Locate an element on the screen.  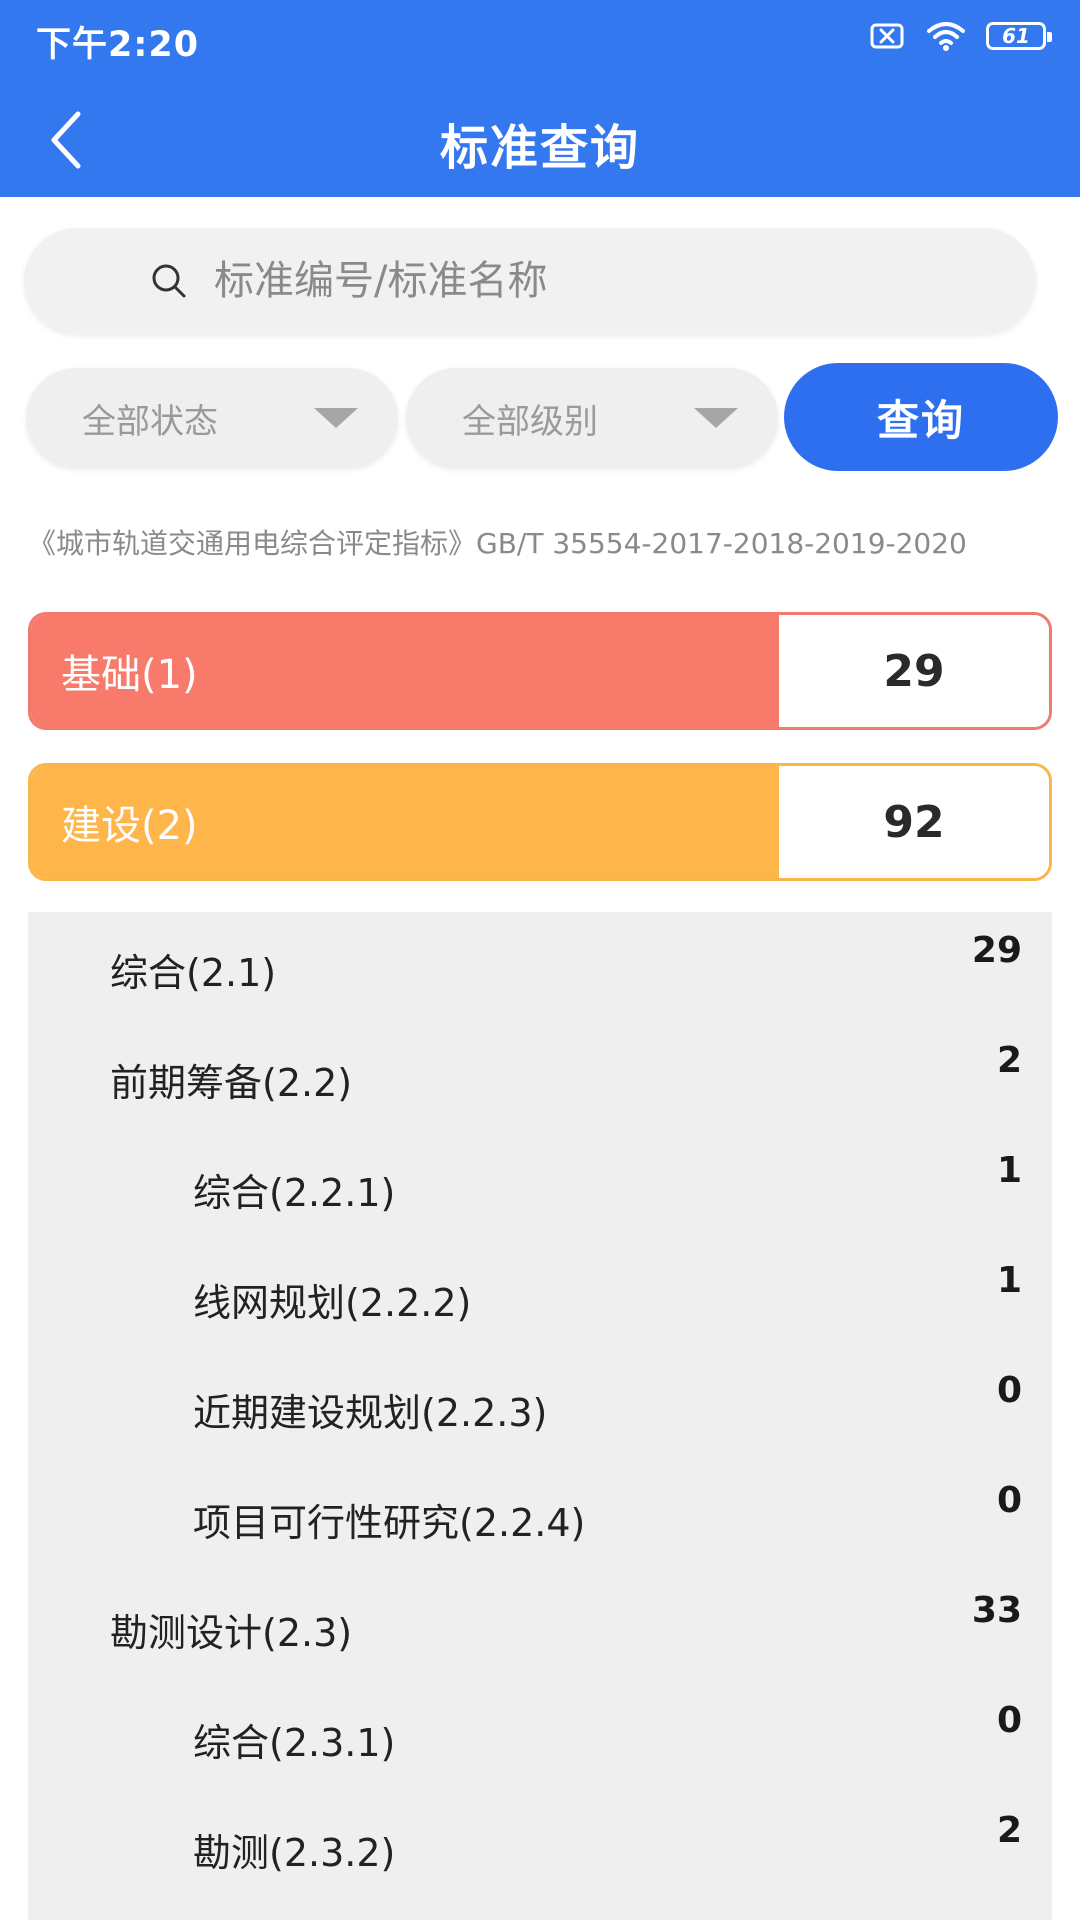
category-label: 建设(2) is located at coordinates (405, 822).